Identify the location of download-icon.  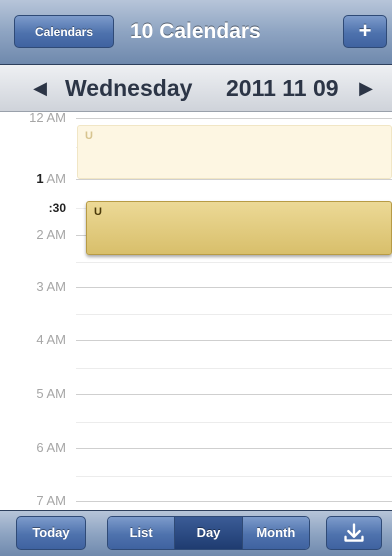
(354, 532).